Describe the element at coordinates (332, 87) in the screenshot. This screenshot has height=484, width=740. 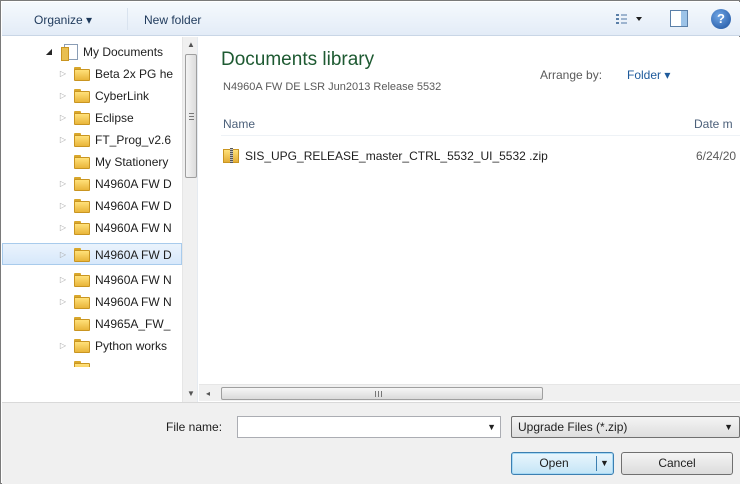
I see `library-subtitle: N4960A FW DE LSR Jun2013 Release 5532` at that location.